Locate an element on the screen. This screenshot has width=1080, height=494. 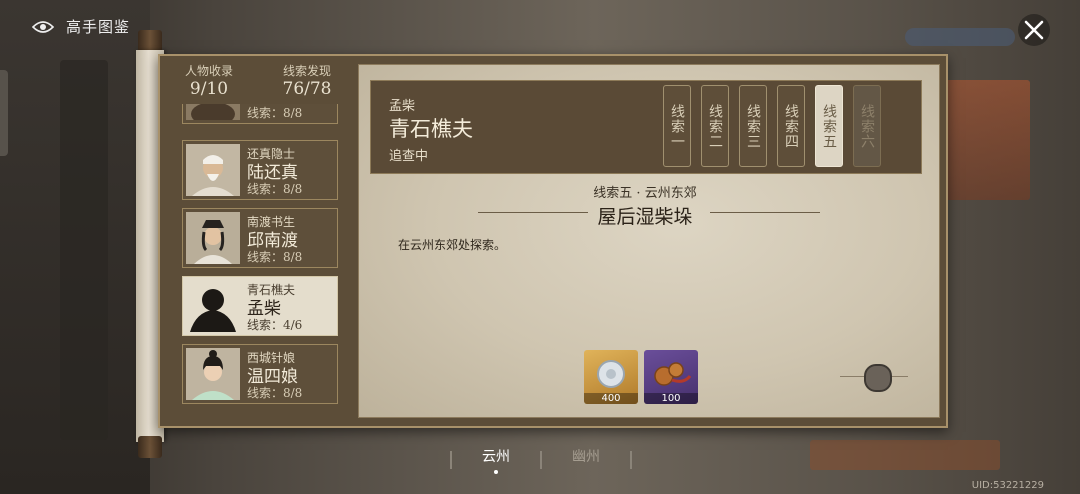
active-indicator is located at coordinates (496, 472).